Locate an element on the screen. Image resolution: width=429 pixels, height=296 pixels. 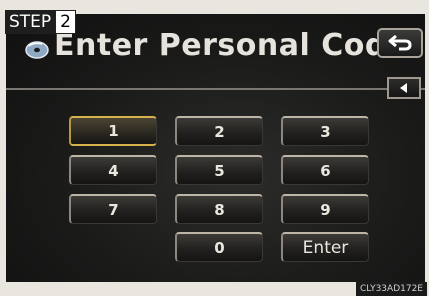
back-button is located at coordinates (400, 43).